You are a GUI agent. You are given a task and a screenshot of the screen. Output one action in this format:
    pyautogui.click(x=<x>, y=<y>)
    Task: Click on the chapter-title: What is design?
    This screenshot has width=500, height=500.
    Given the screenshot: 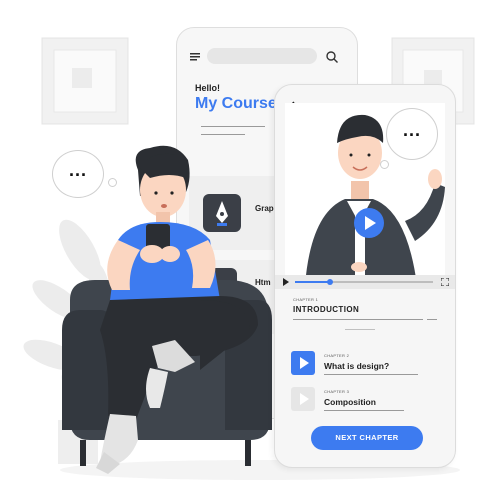 What is the action you would take?
    pyautogui.click(x=357, y=366)
    